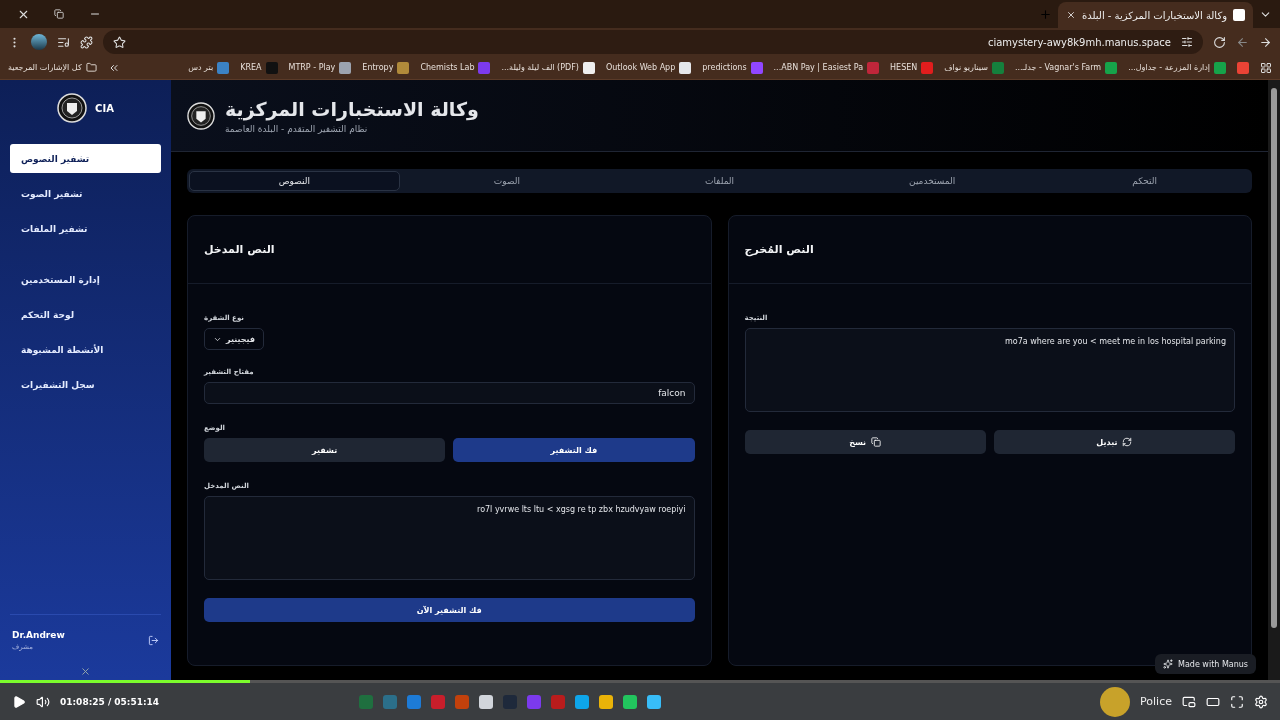  I want to click on key-field: falcon, so click(449, 393).